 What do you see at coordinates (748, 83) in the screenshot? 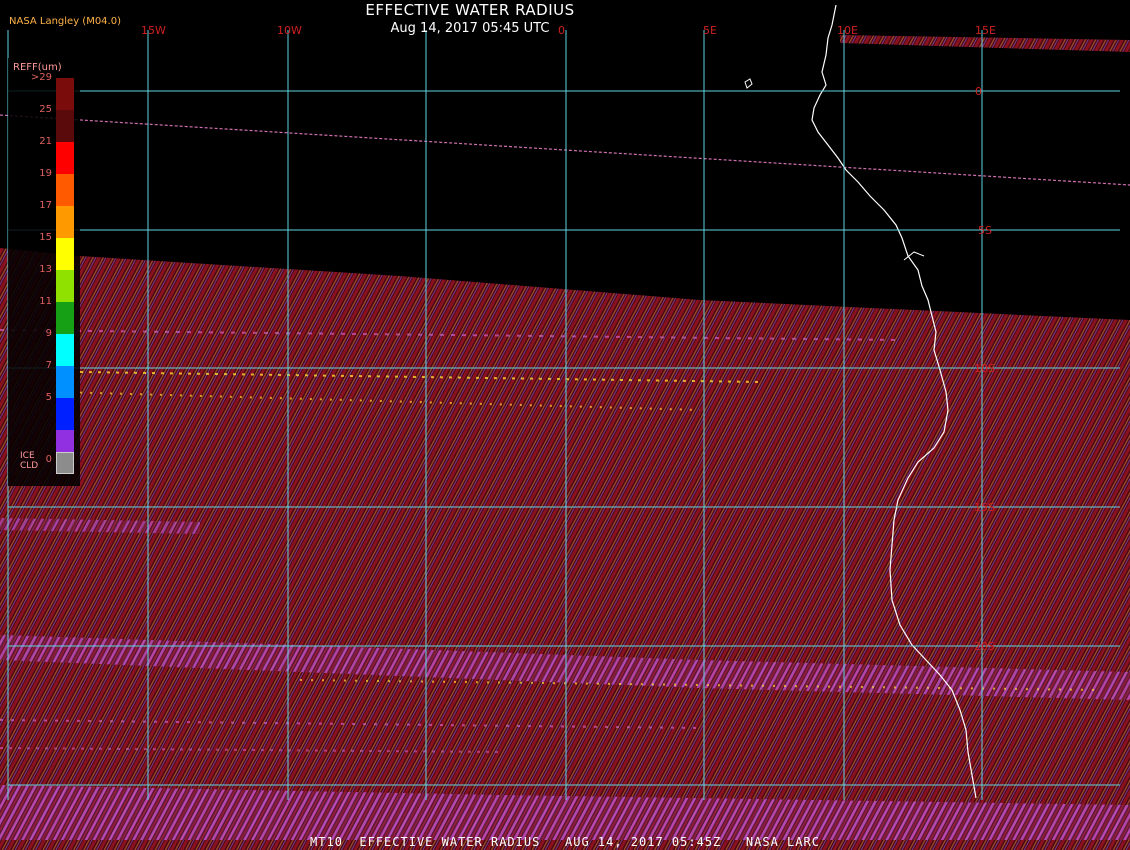
I see `island` at bounding box center [748, 83].